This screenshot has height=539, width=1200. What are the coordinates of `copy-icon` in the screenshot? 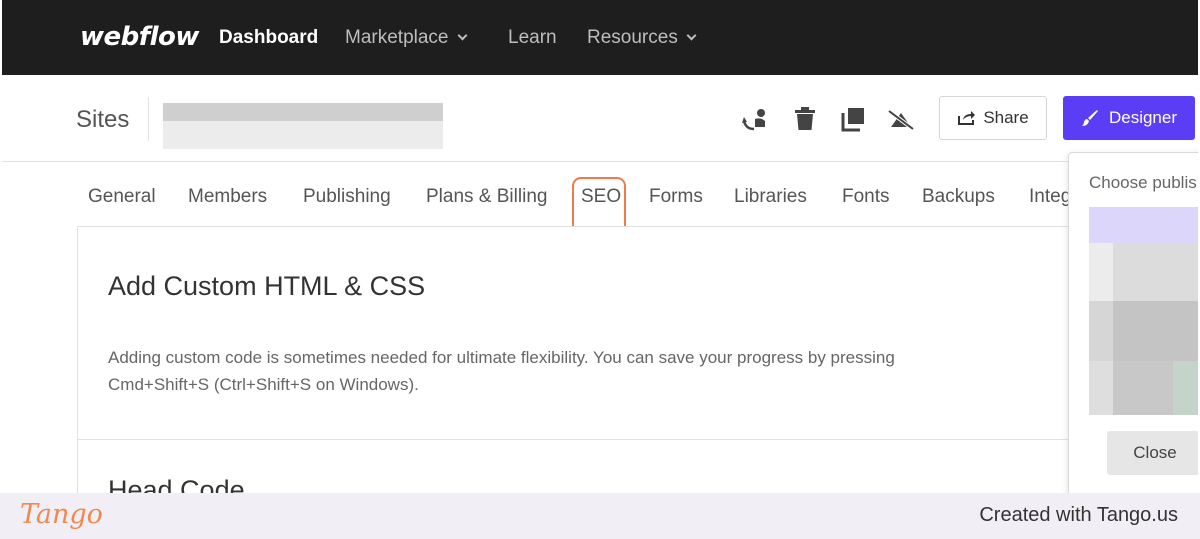 It's located at (853, 119).